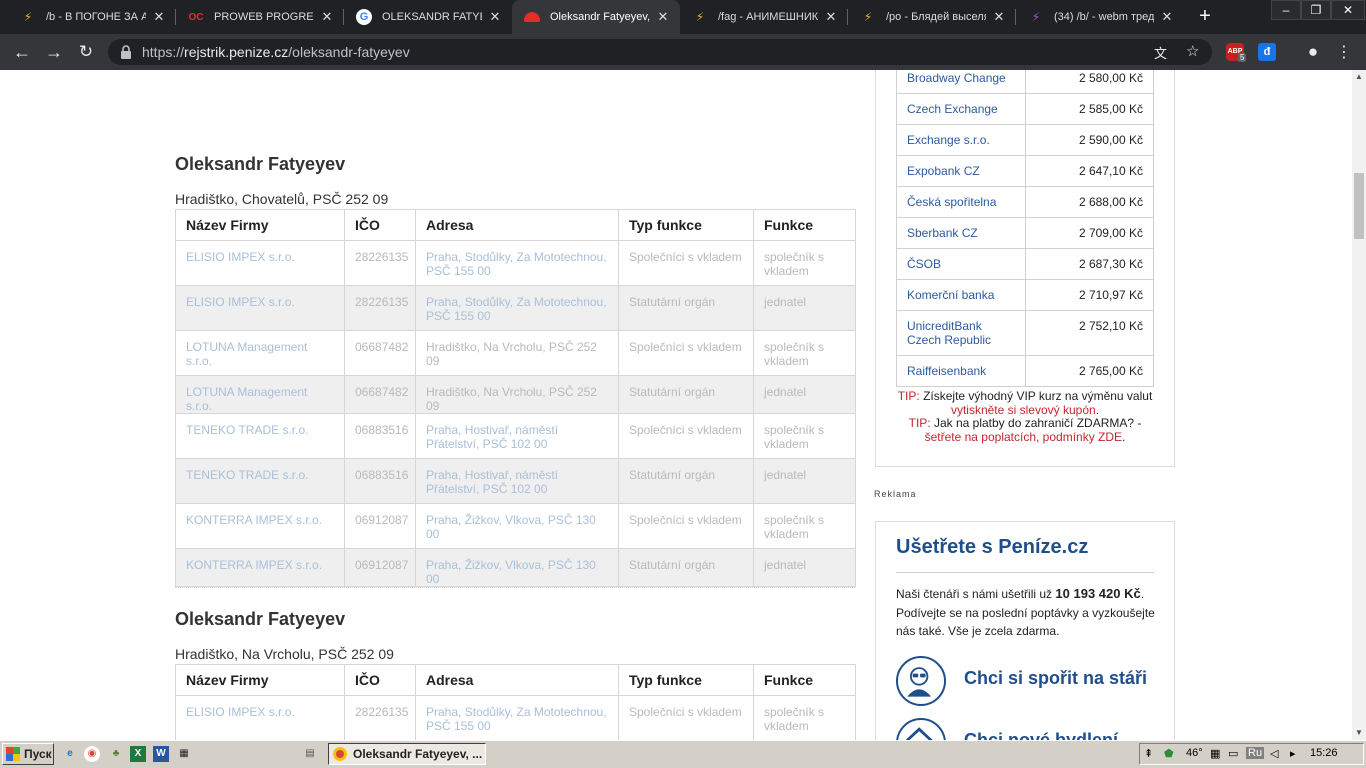 The height and width of the screenshot is (768, 1366). Describe the element at coordinates (1236, 53) in the screenshot. I see `adblock-icon: ABP 5` at that location.